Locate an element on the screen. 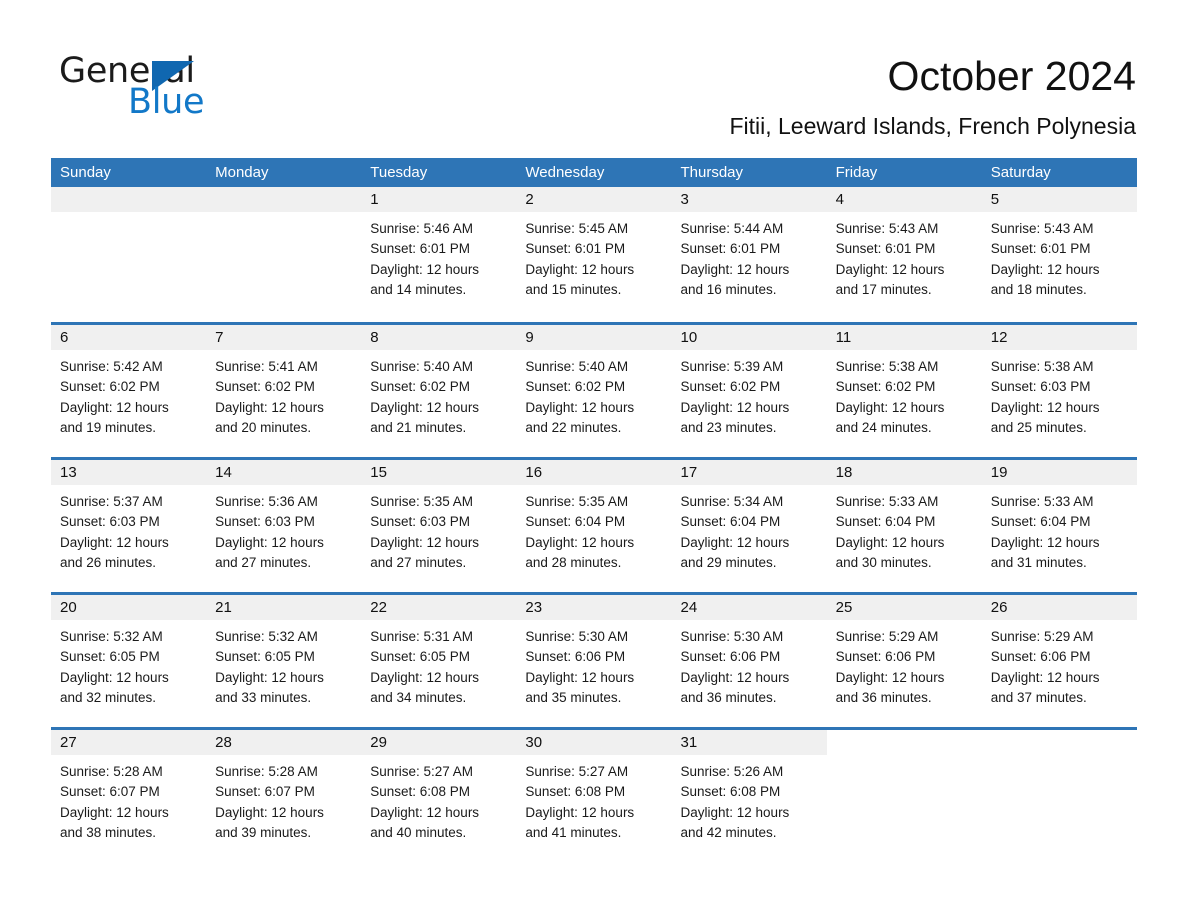  sunrise-text: Sunrise: 5:35 AM is located at coordinates (422, 501).